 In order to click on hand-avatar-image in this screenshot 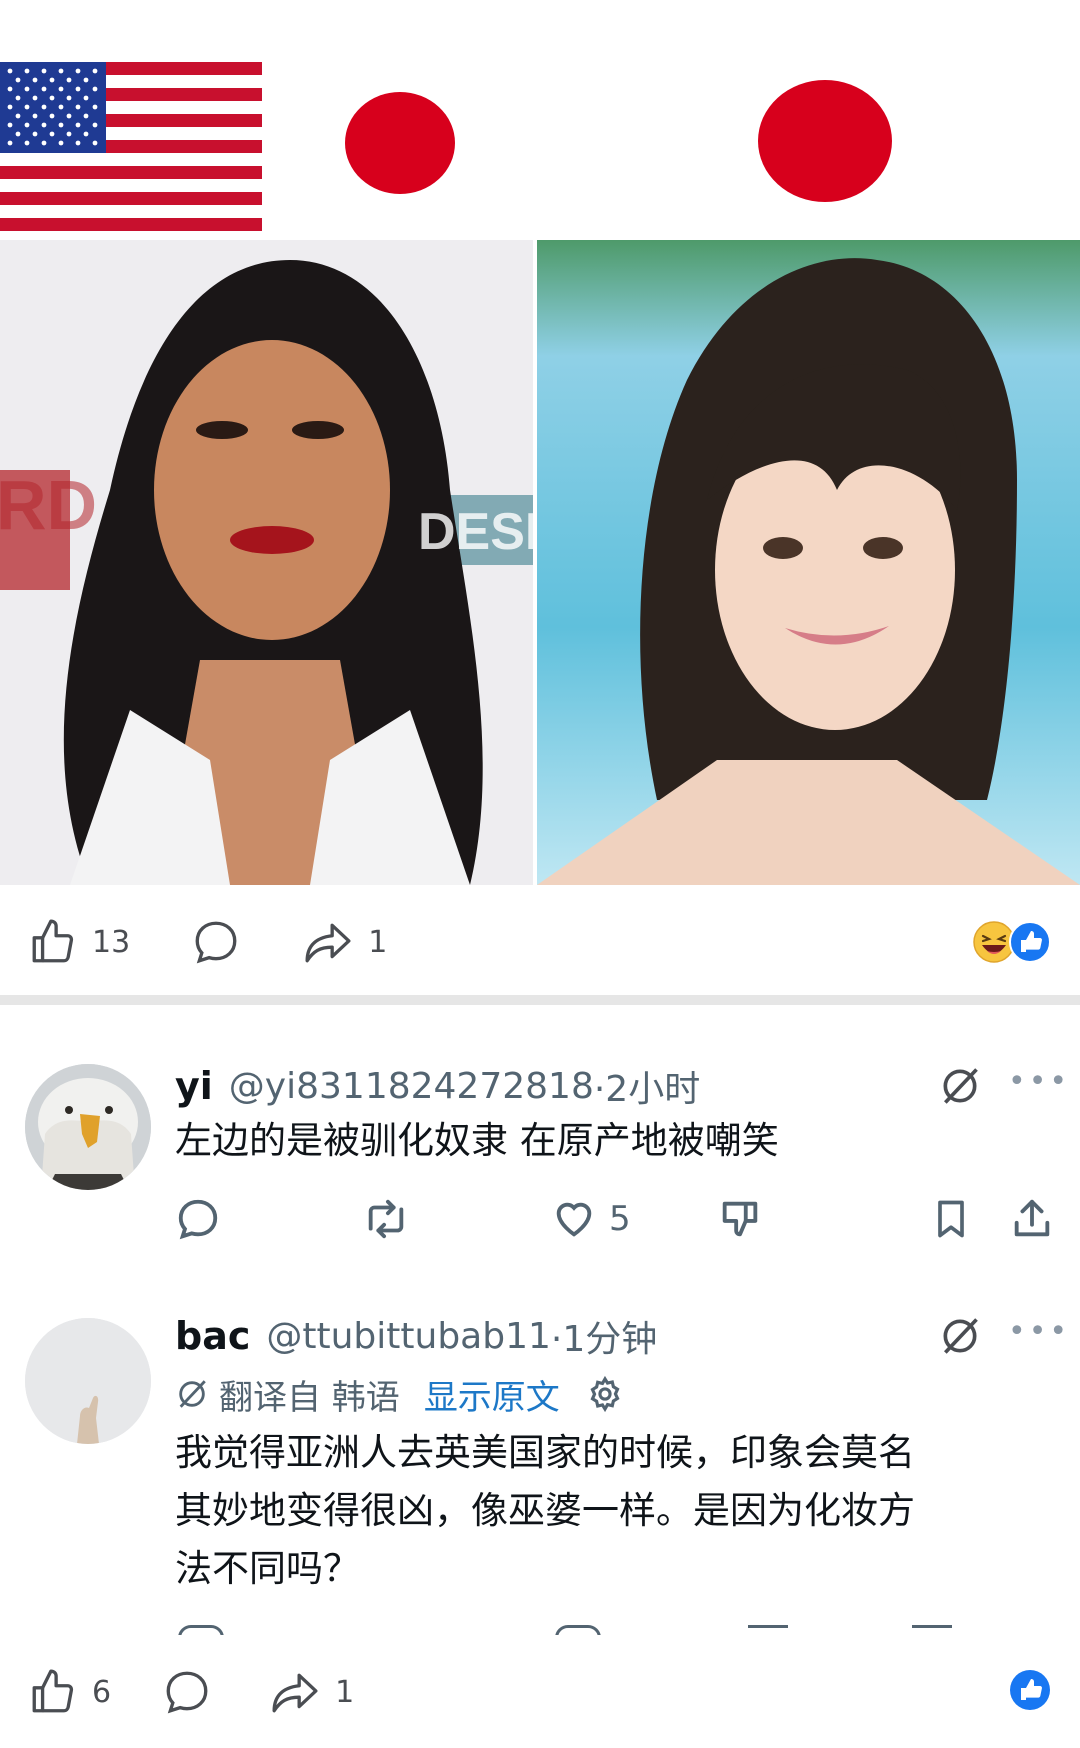, I will do `click(88, 1381)`.